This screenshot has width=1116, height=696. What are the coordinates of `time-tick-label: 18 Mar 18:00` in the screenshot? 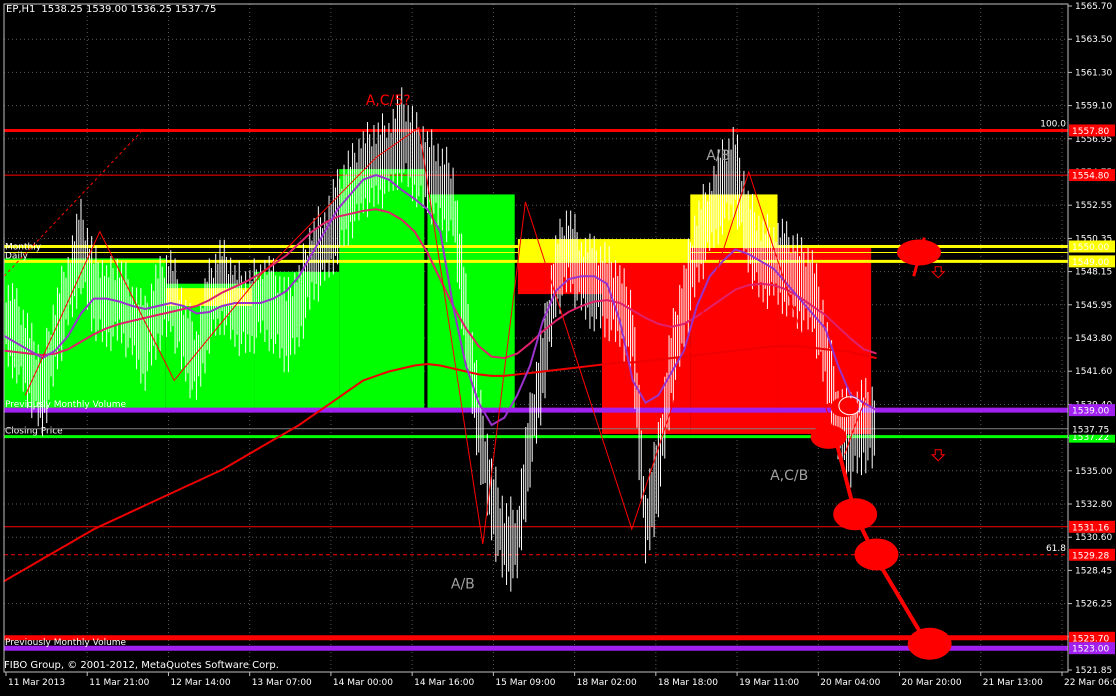 It's located at (688, 683).